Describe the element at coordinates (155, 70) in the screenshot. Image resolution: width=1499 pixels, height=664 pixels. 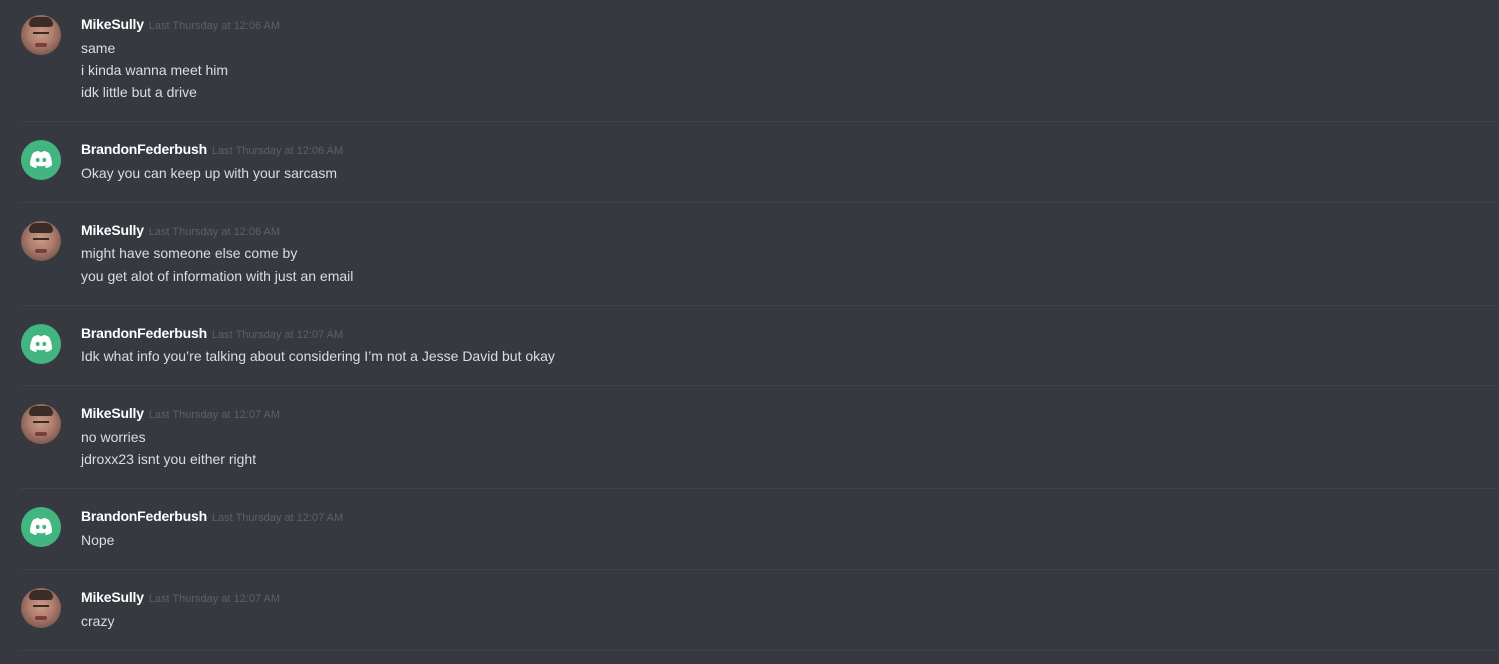
I see `message-text: i kinda wanna meet him` at that location.